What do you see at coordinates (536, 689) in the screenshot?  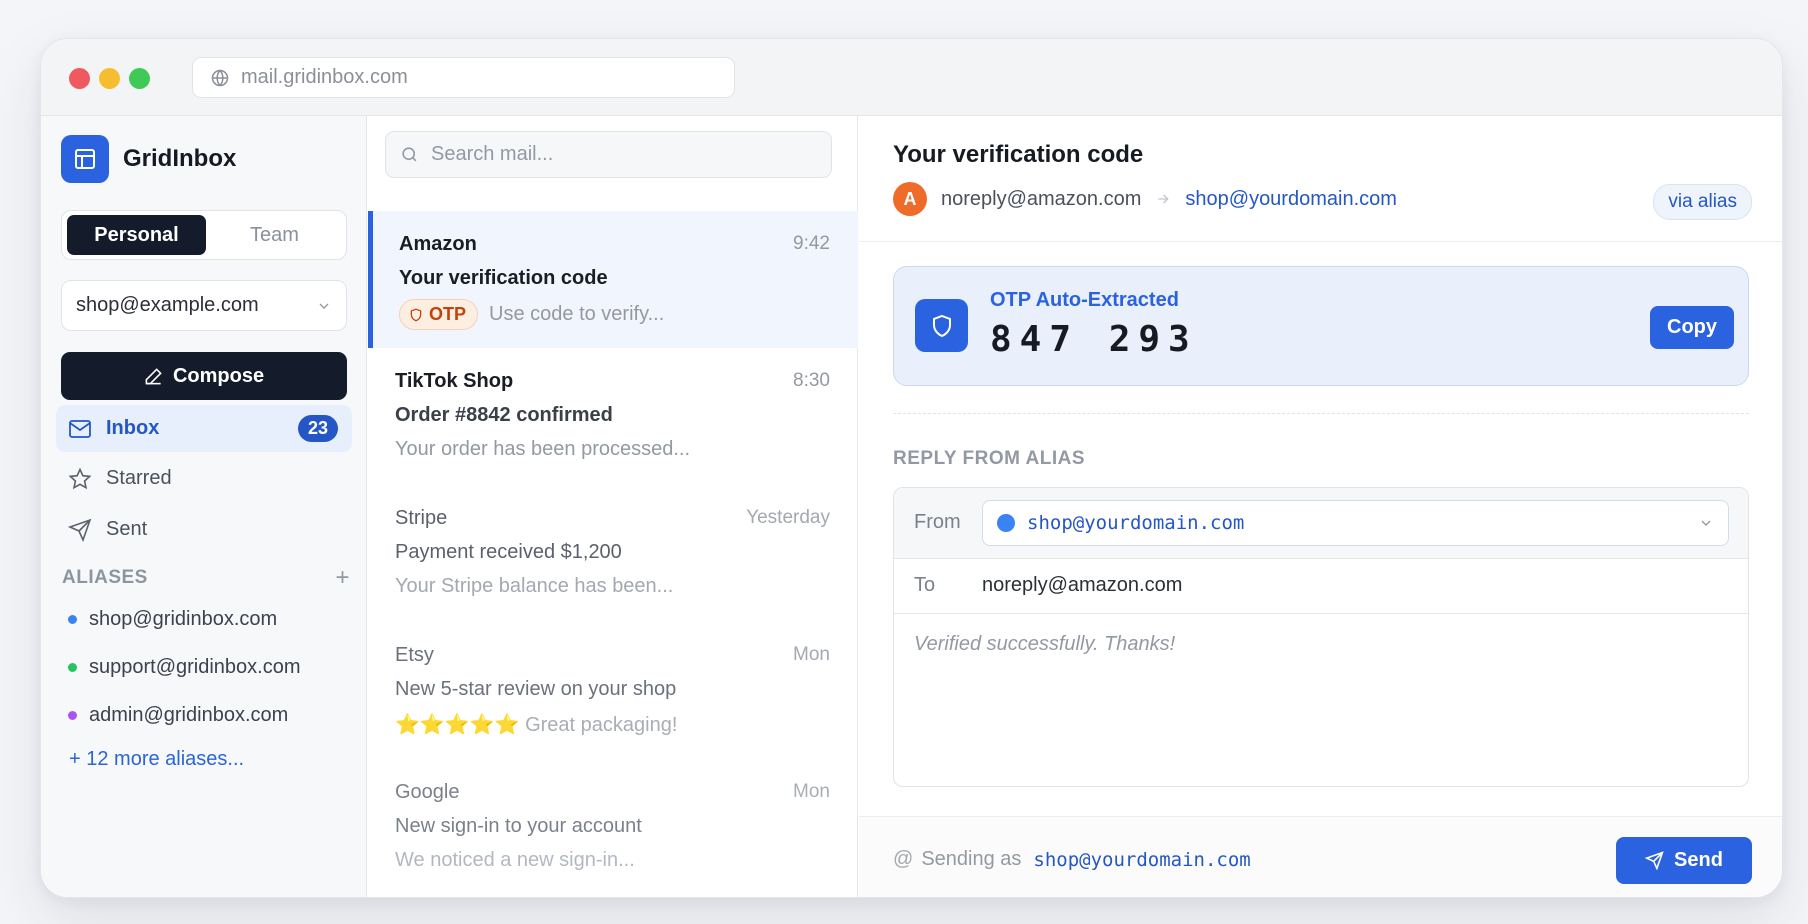 I see `mail-subject: New 5-star review on your shop` at bounding box center [536, 689].